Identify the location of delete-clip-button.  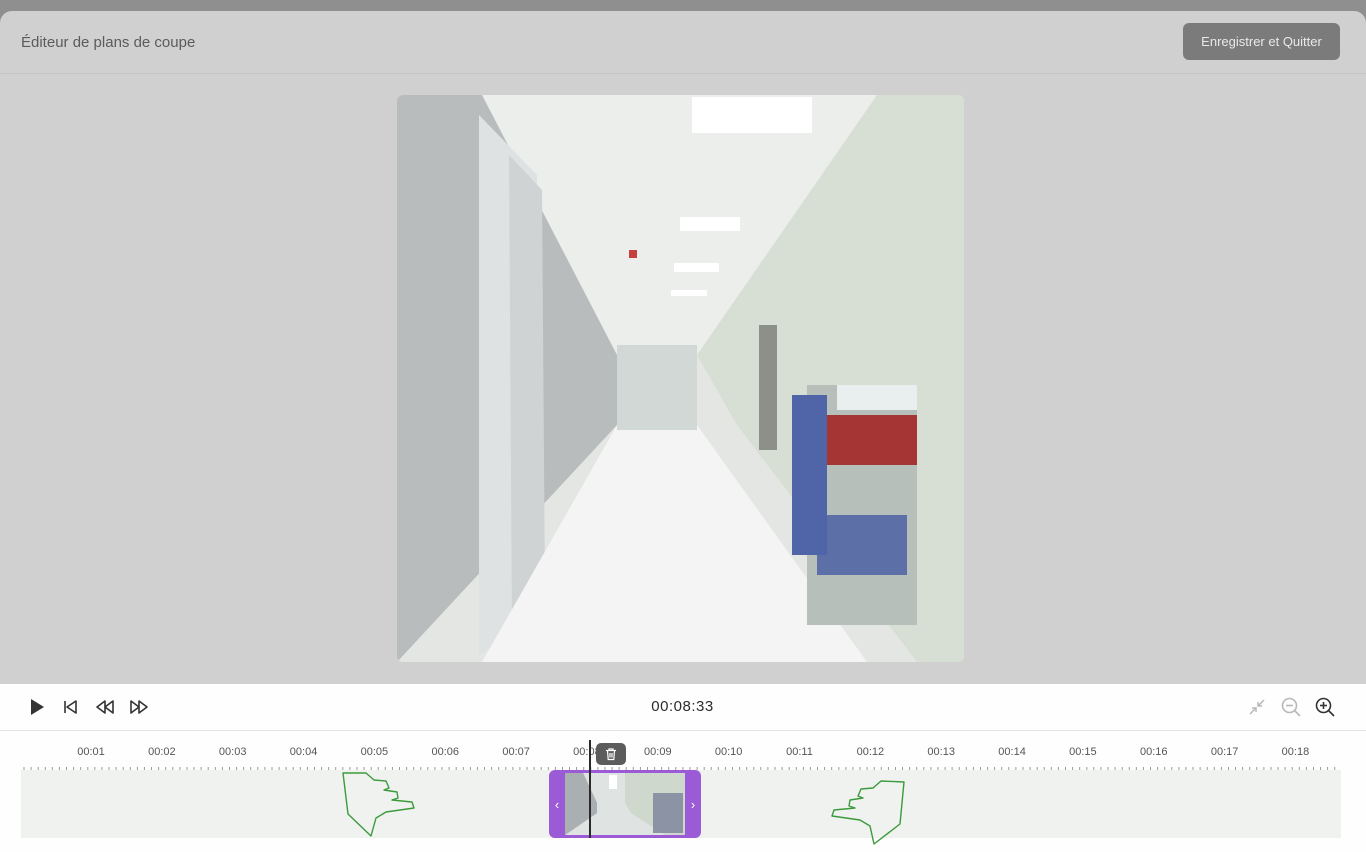
(611, 754).